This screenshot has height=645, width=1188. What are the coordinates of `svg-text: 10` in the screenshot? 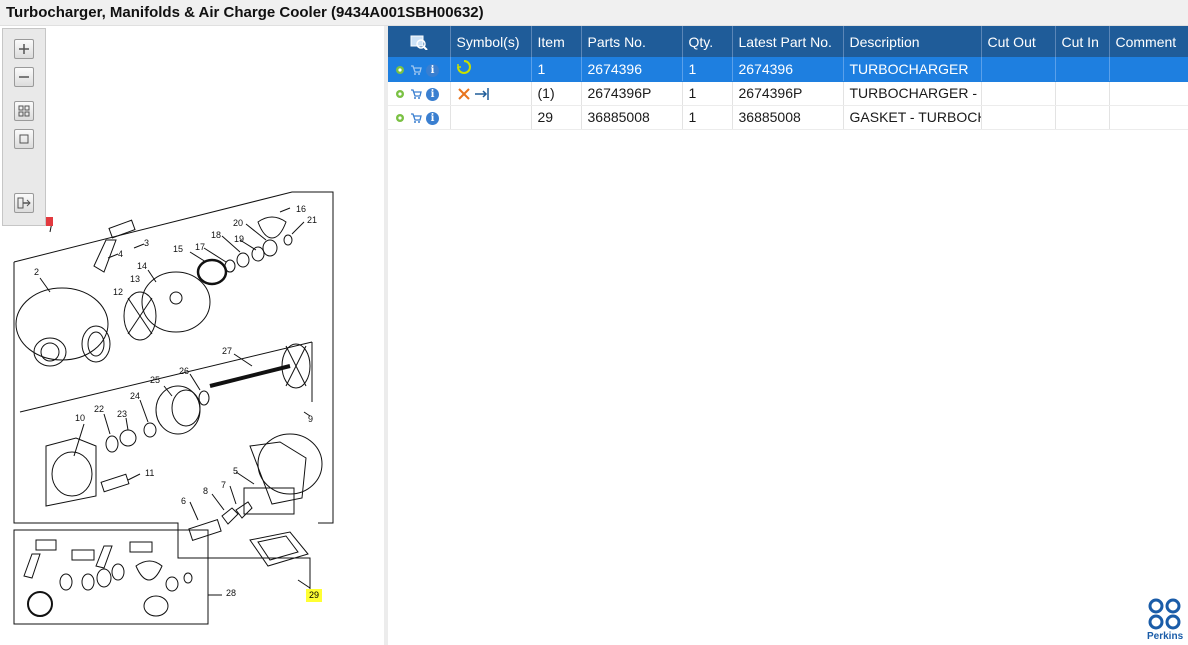 It's located at (80, 418).